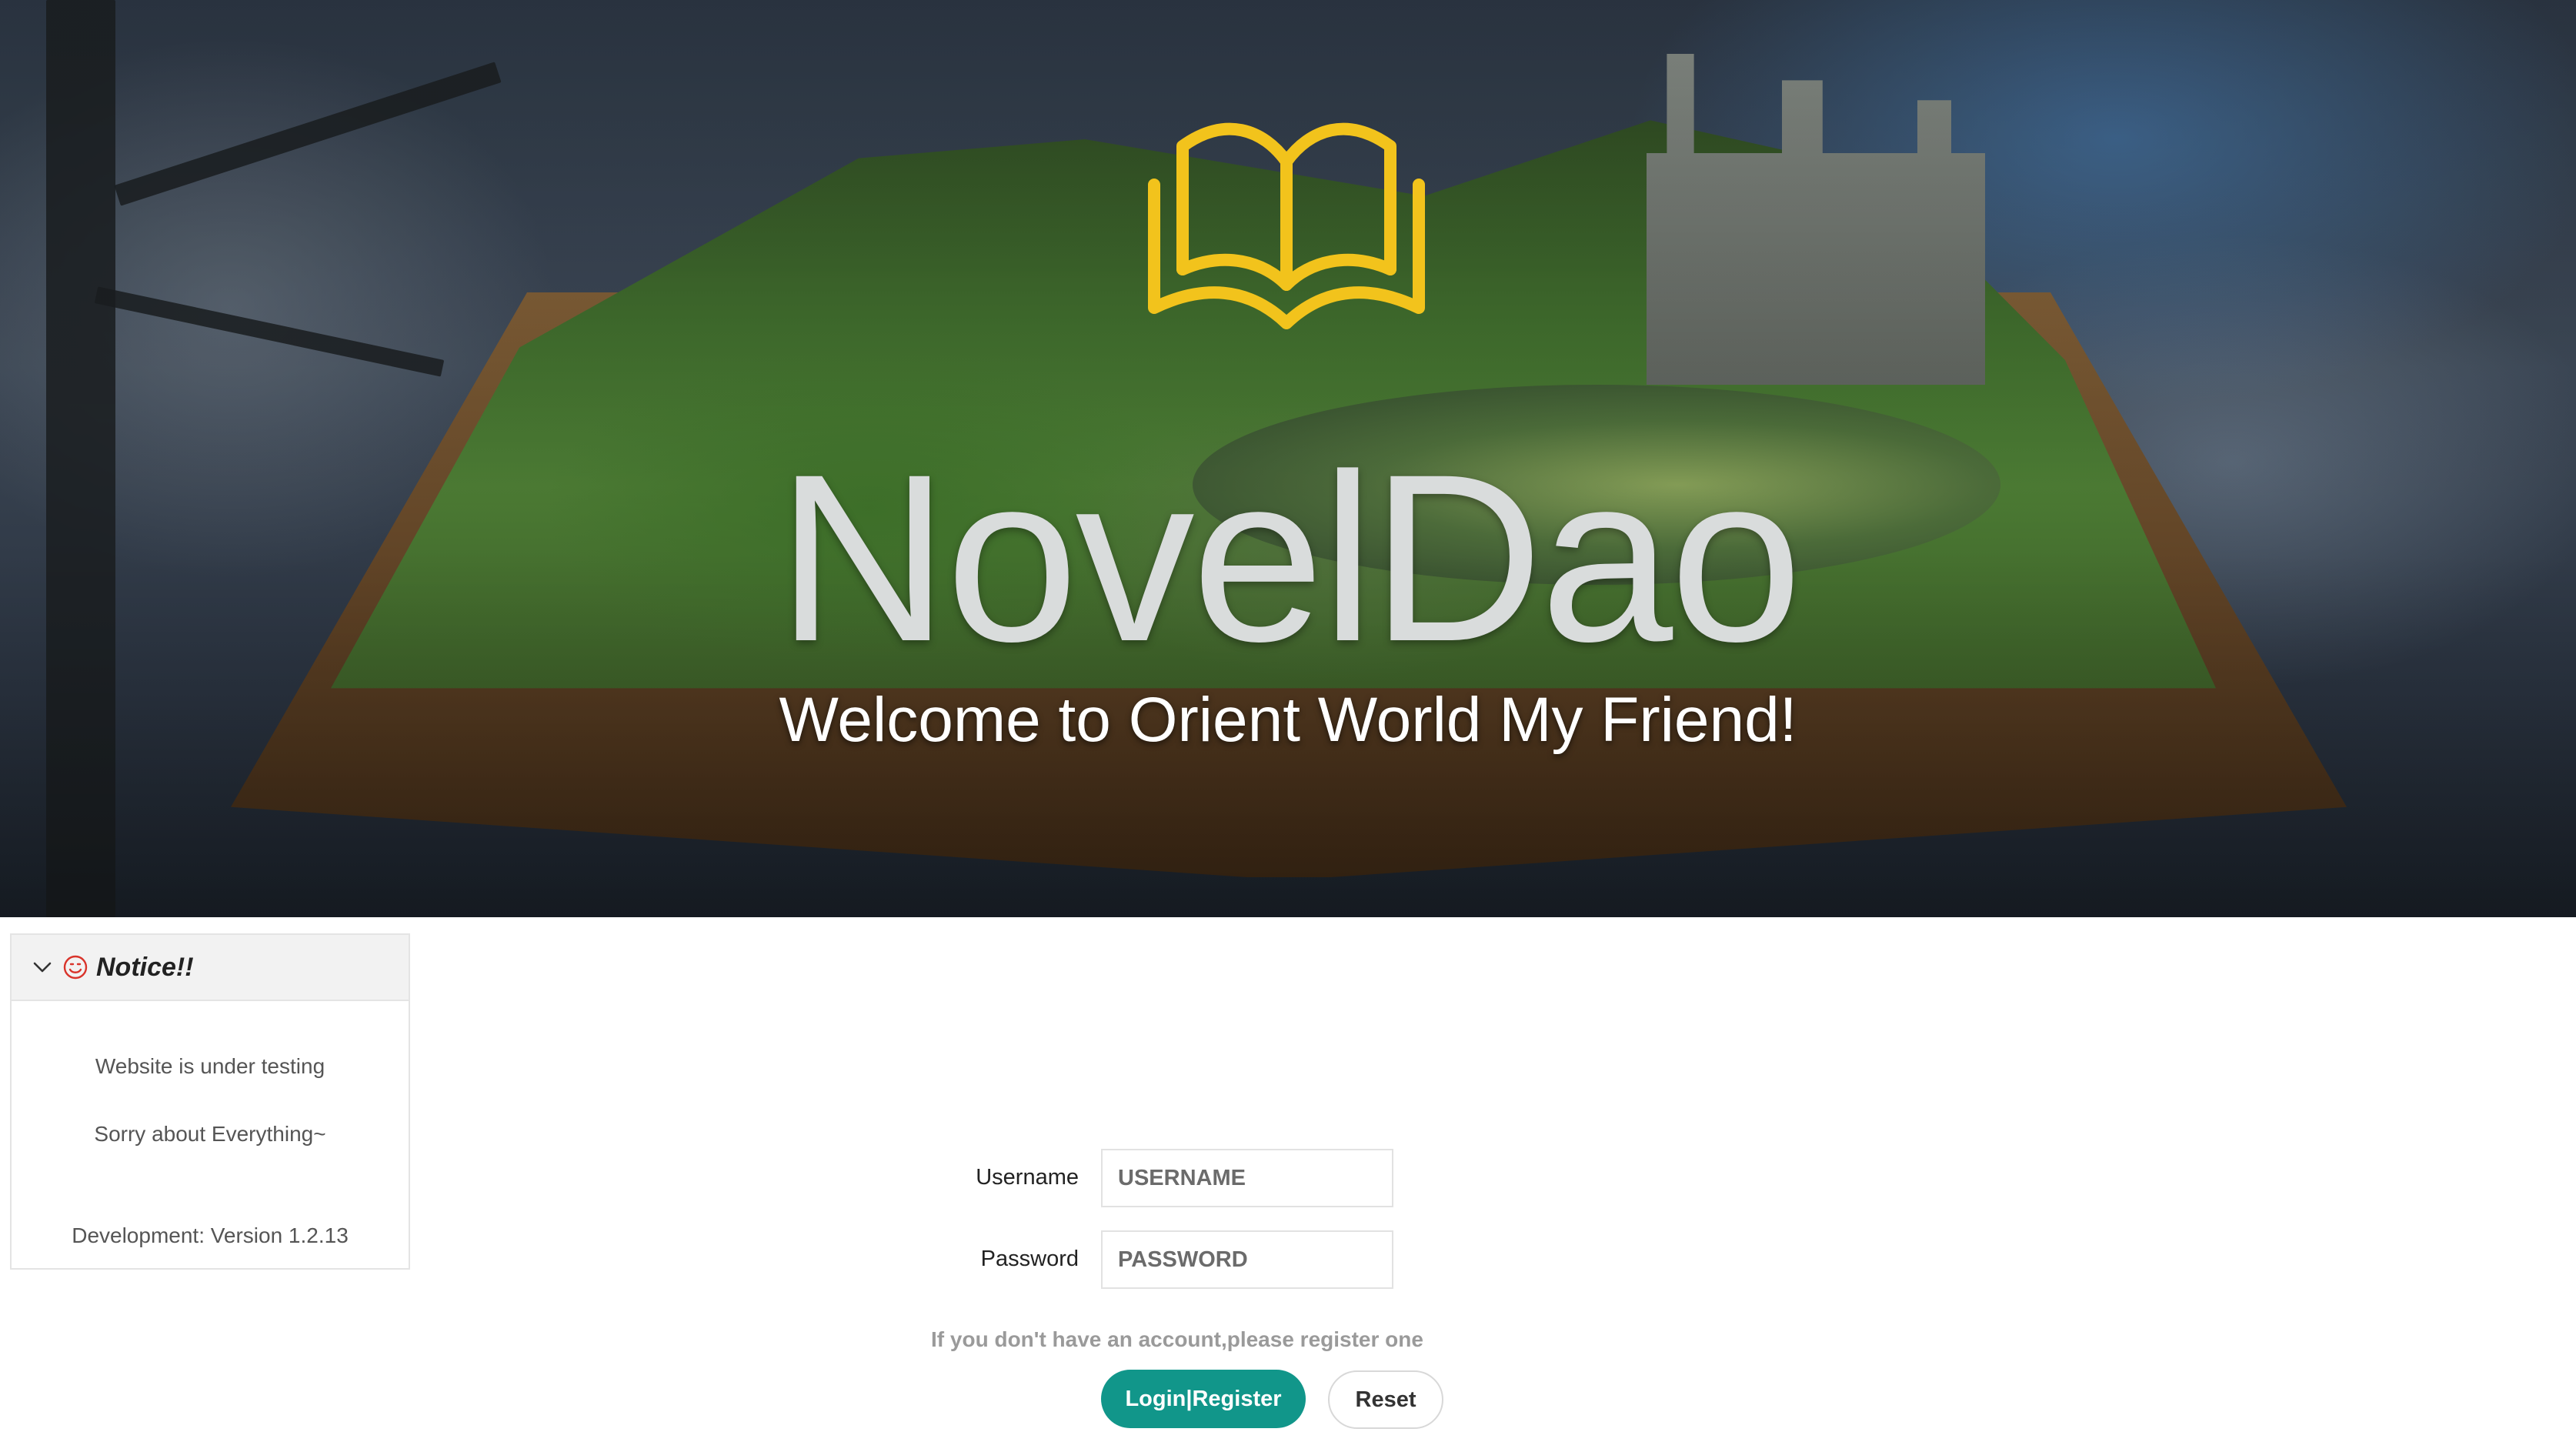 The height and width of the screenshot is (1442, 2576). Describe the element at coordinates (1286, 226) in the screenshot. I see `open-book-icon` at that location.